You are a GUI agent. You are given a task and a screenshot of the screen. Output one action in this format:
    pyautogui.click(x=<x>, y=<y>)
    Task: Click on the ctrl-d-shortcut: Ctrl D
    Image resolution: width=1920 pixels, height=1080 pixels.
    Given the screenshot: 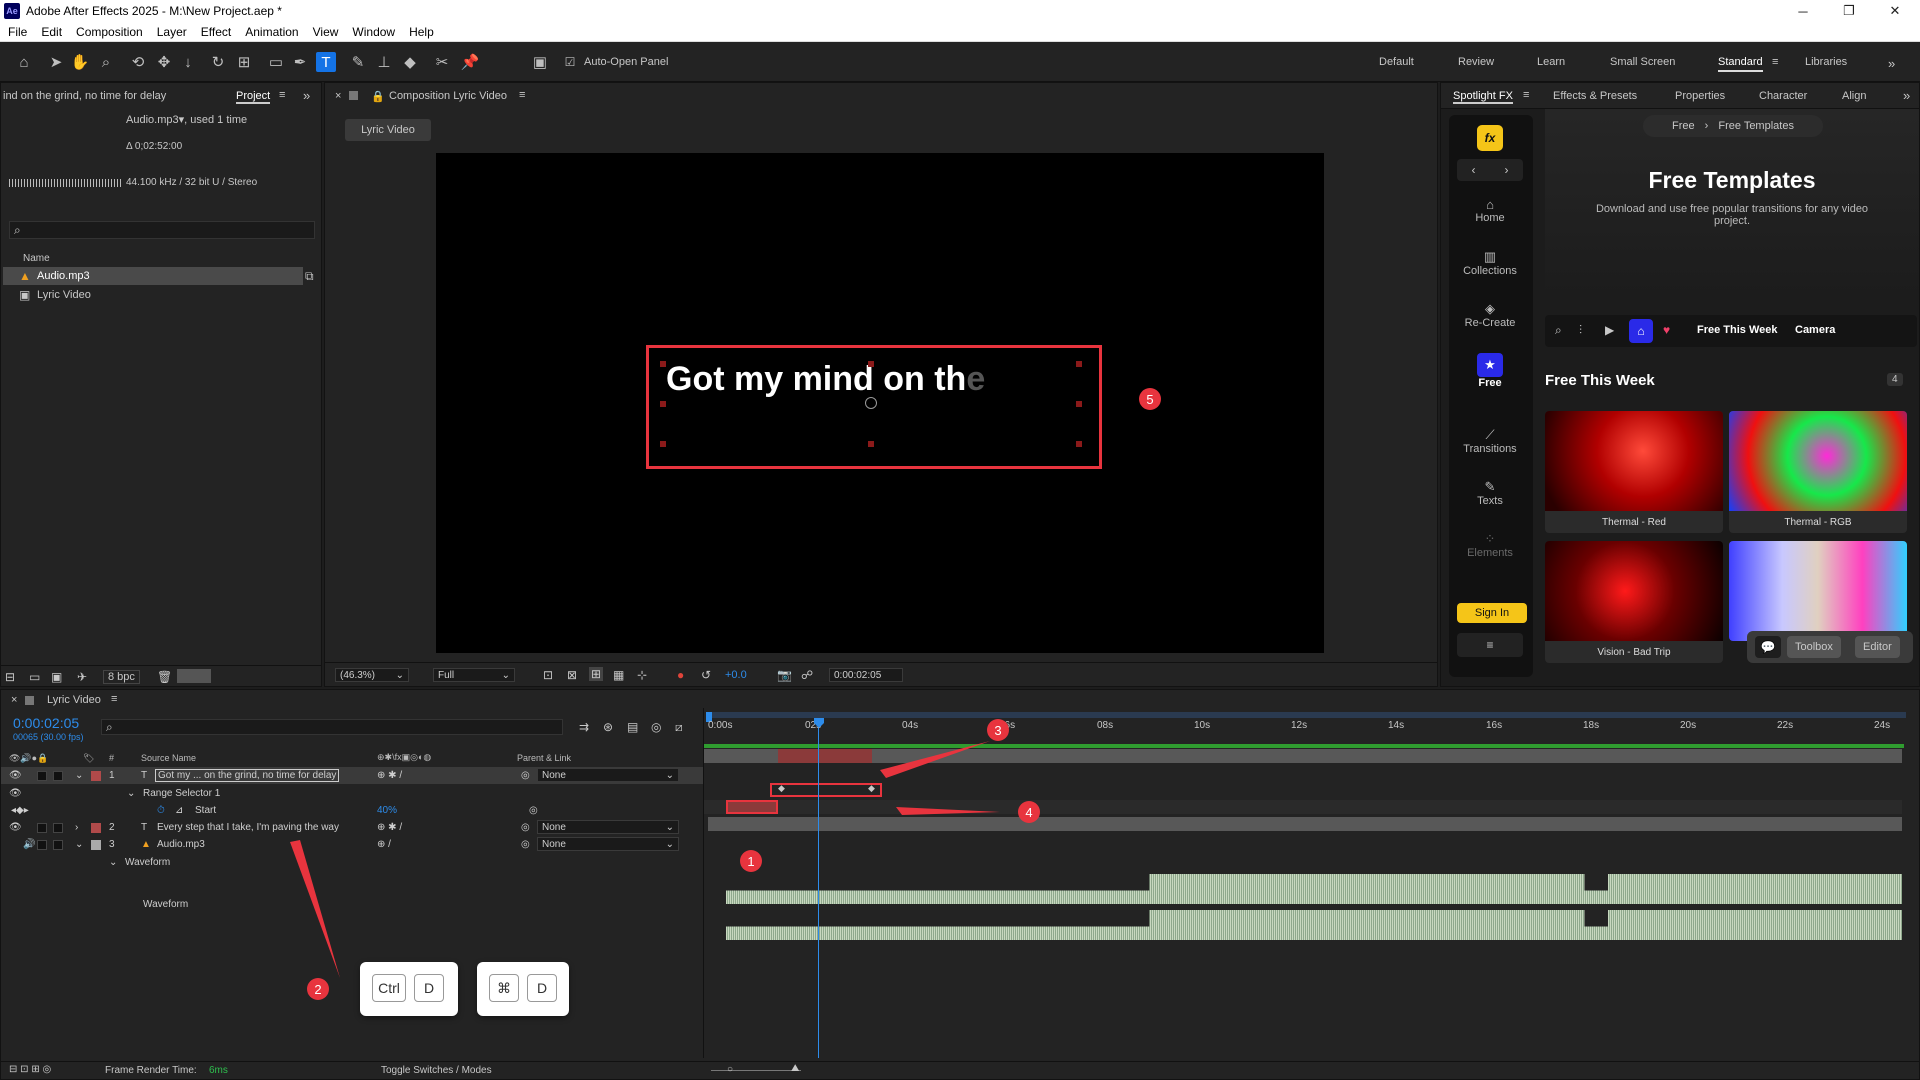 What is the action you would take?
    pyautogui.click(x=409, y=989)
    